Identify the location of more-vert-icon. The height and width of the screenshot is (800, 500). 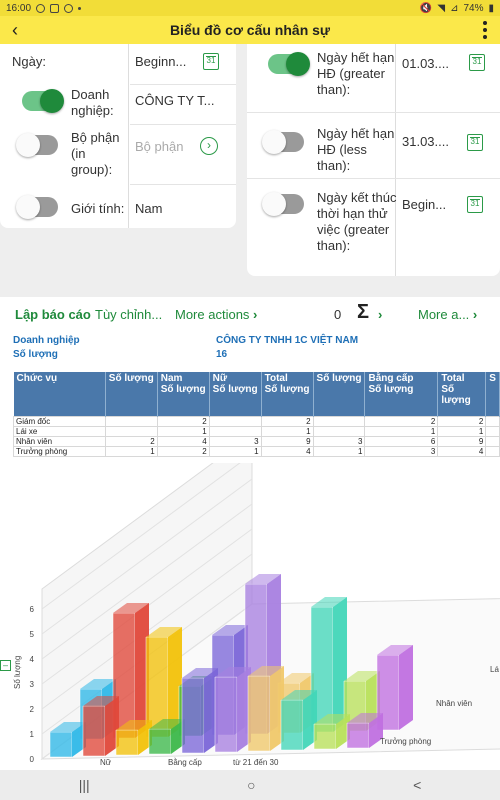
(485, 30).